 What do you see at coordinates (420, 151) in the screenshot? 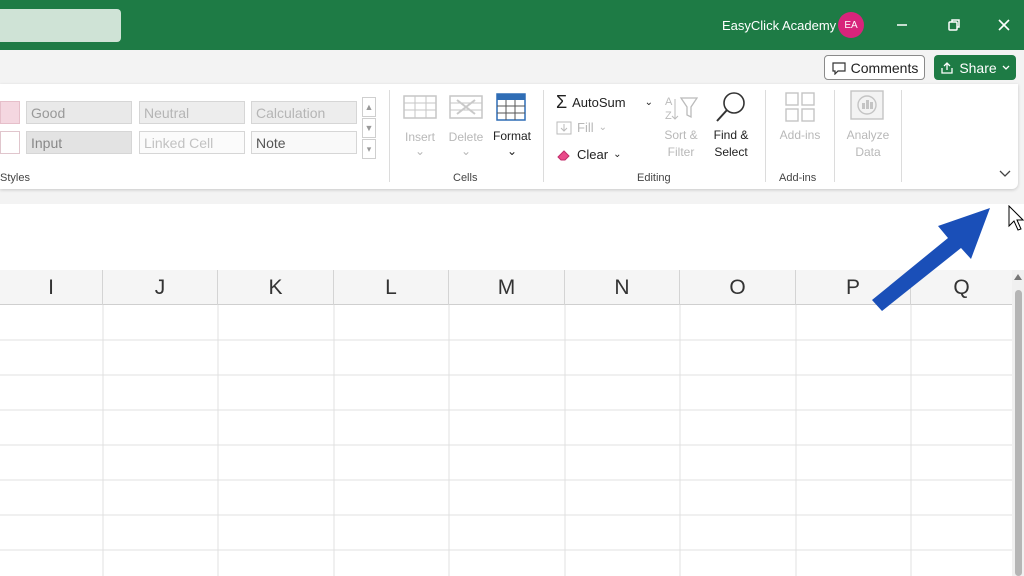
I see `insert-chevron-icon: ⌄` at bounding box center [420, 151].